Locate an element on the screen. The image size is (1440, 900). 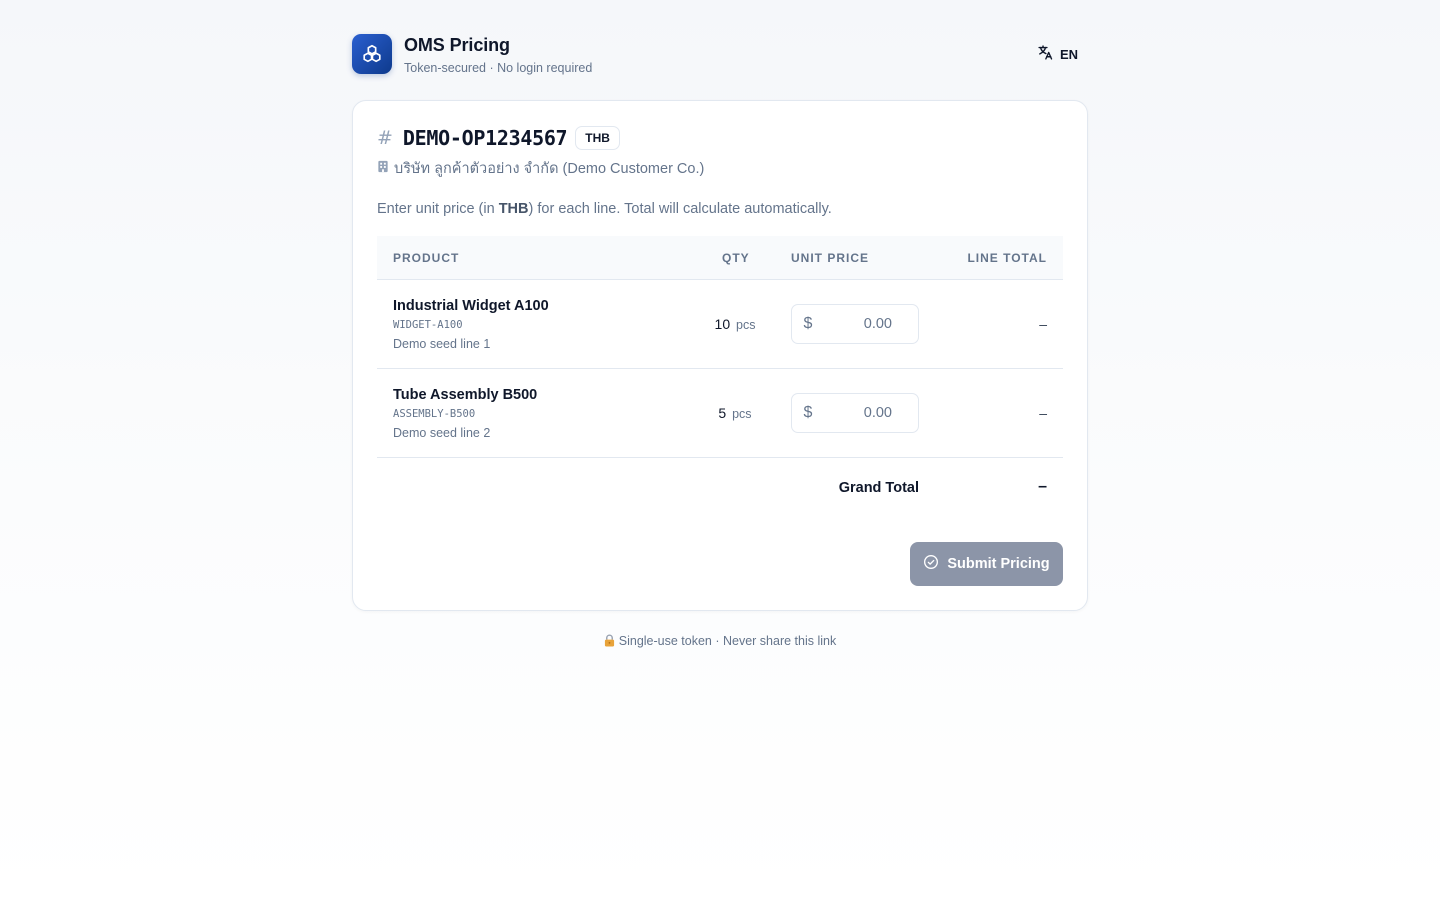
header-line-total: LINE TOTAL is located at coordinates (1007, 258).